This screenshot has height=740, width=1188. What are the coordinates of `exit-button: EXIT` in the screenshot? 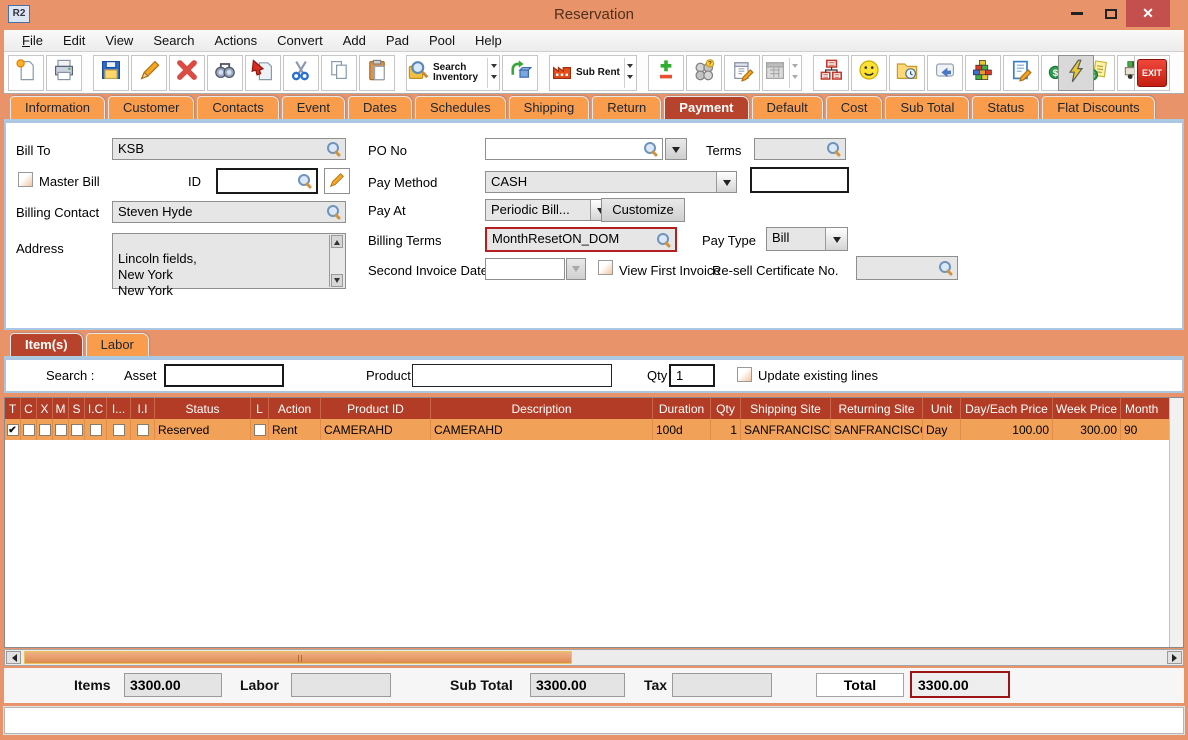 It's located at (1152, 73).